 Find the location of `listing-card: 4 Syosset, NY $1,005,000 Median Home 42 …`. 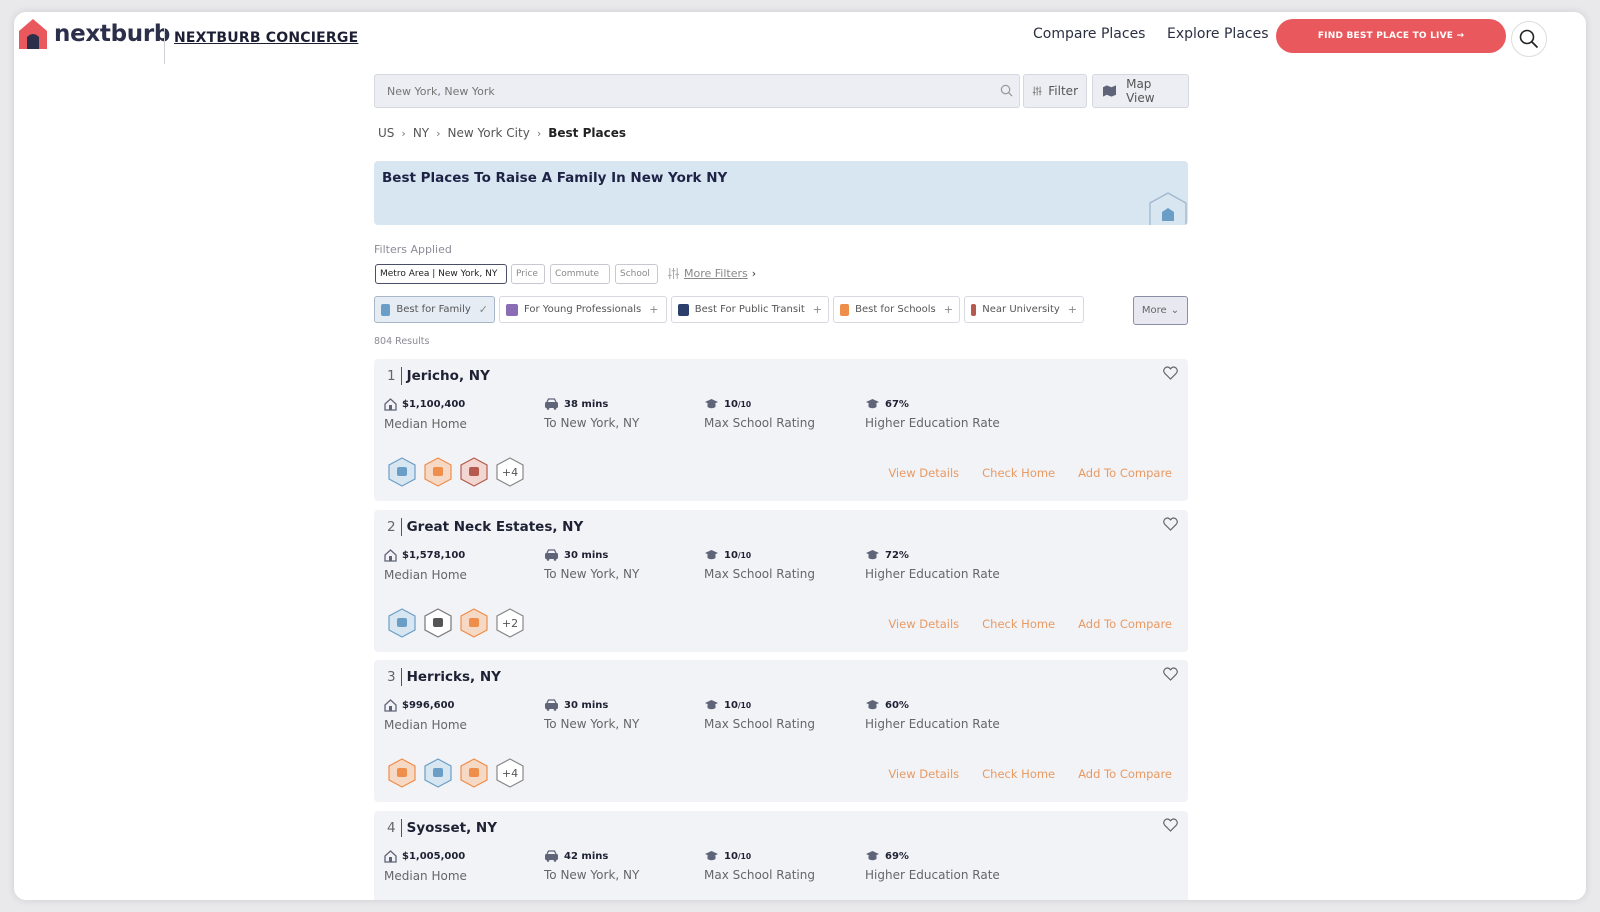

listing-card: 4 Syosset, NY $1,005,000 Median Home 42 … is located at coordinates (781, 855).